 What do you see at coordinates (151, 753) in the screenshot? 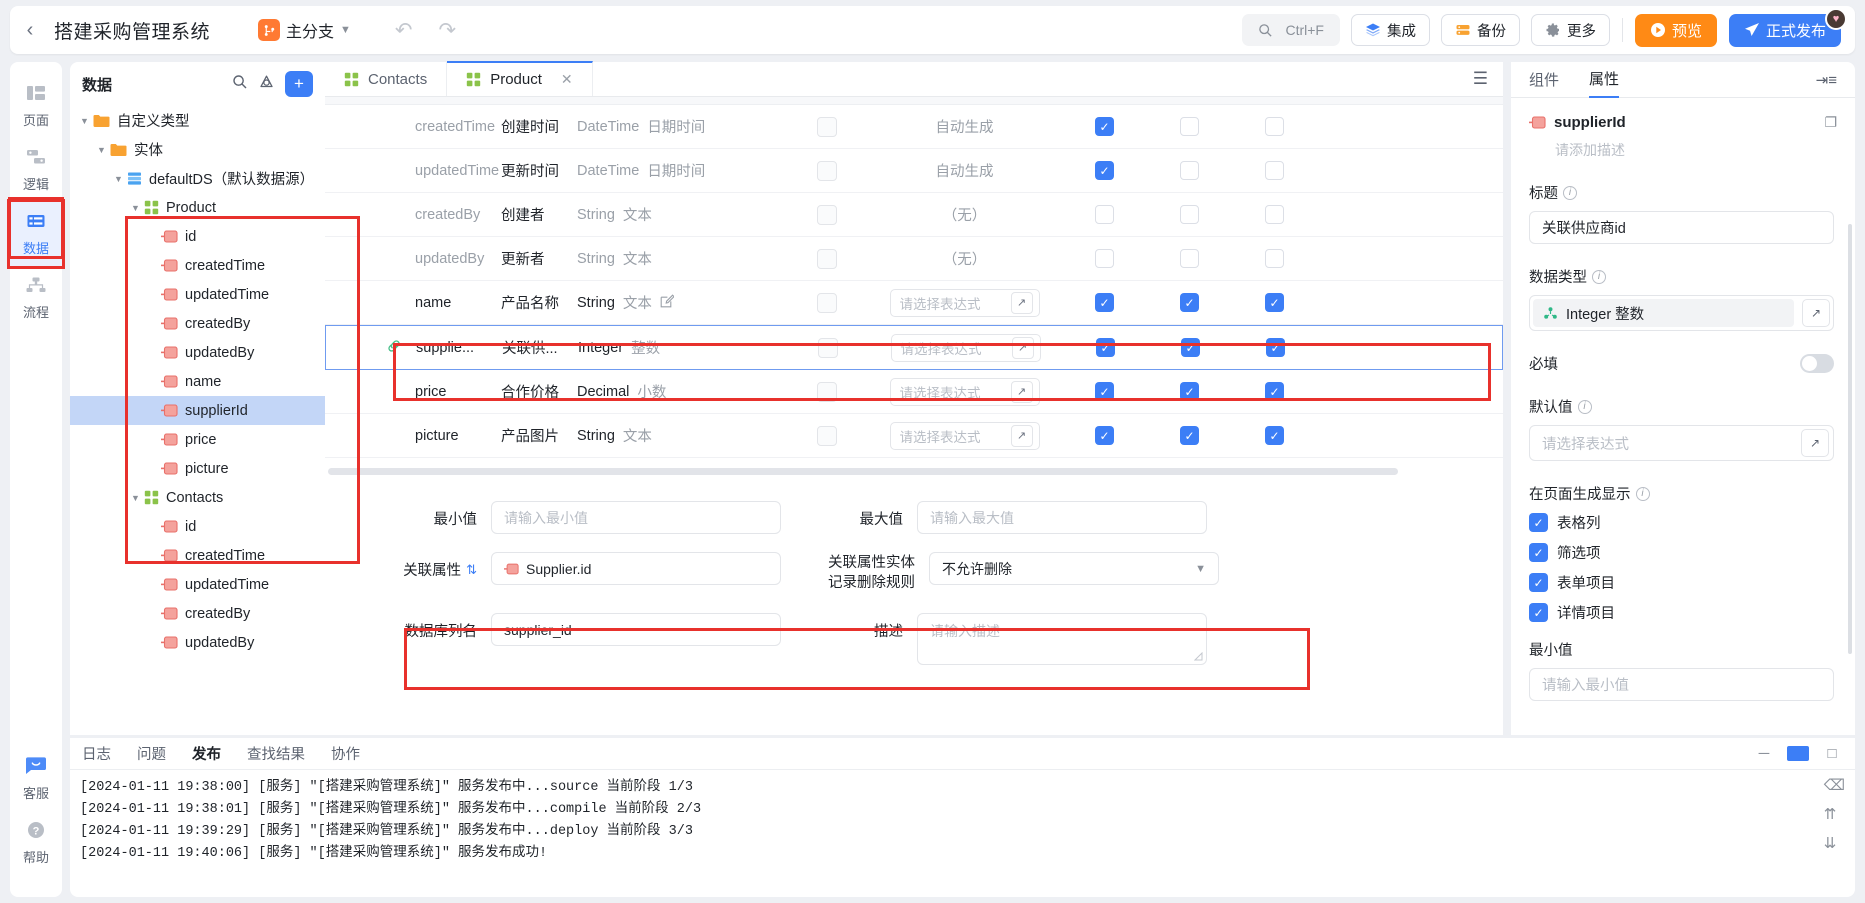
I see `console-tab-问题: 问题` at bounding box center [151, 753].